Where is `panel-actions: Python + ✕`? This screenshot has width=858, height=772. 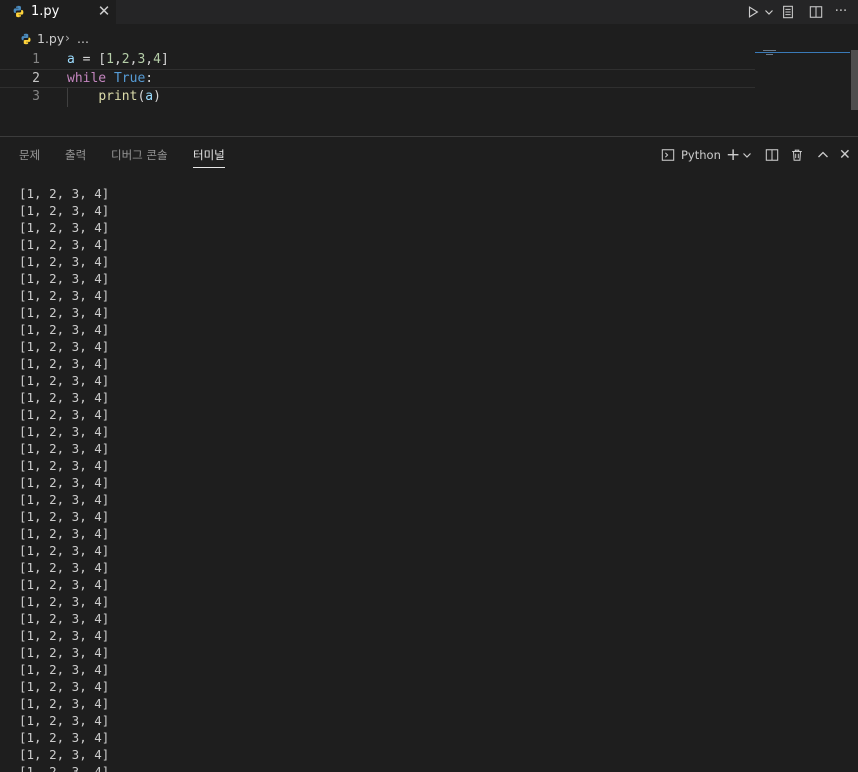 panel-actions: Python + ✕ is located at coordinates (429, 155).